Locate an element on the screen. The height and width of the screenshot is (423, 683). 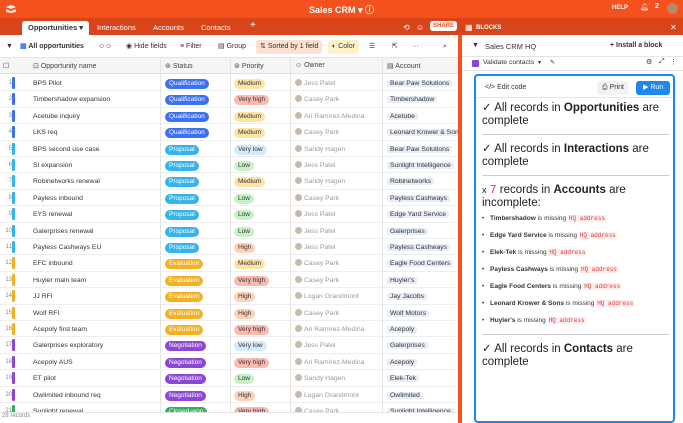
run-button: ▶ Run is located at coordinates (653, 88).